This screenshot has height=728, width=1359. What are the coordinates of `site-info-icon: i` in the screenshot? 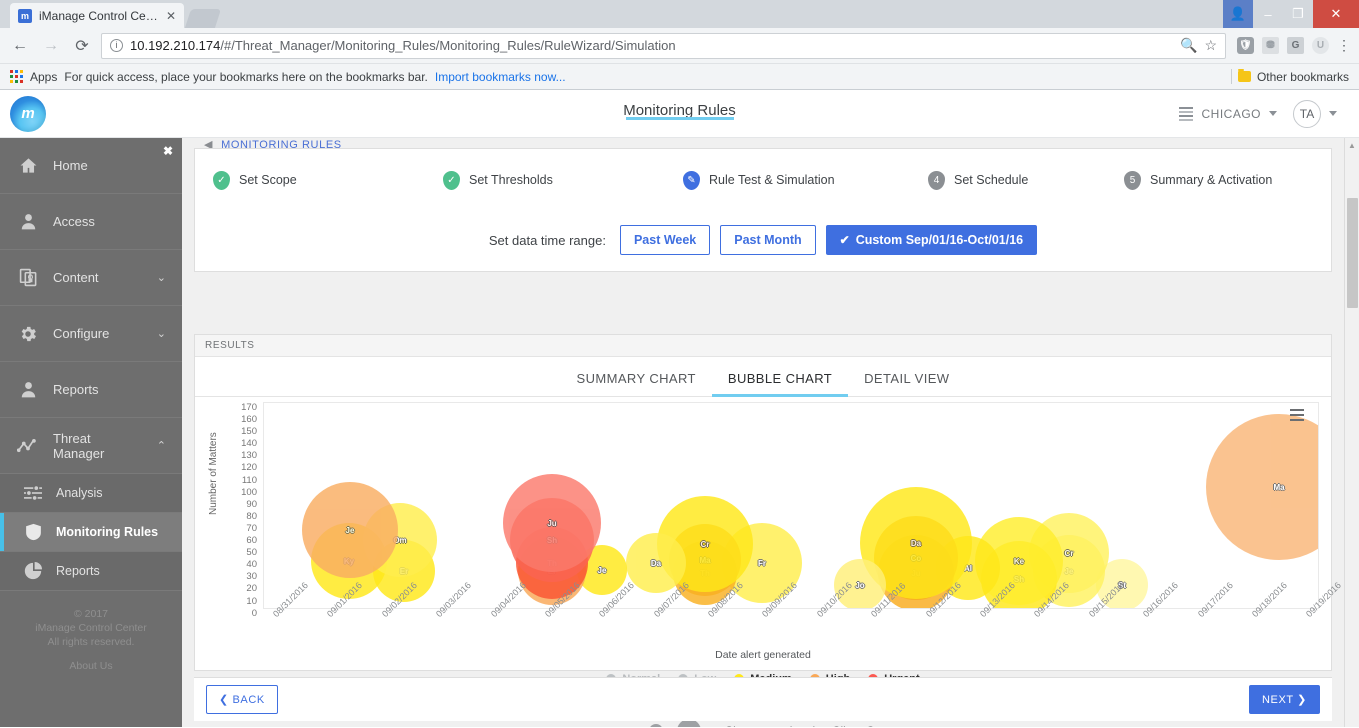 It's located at (116, 45).